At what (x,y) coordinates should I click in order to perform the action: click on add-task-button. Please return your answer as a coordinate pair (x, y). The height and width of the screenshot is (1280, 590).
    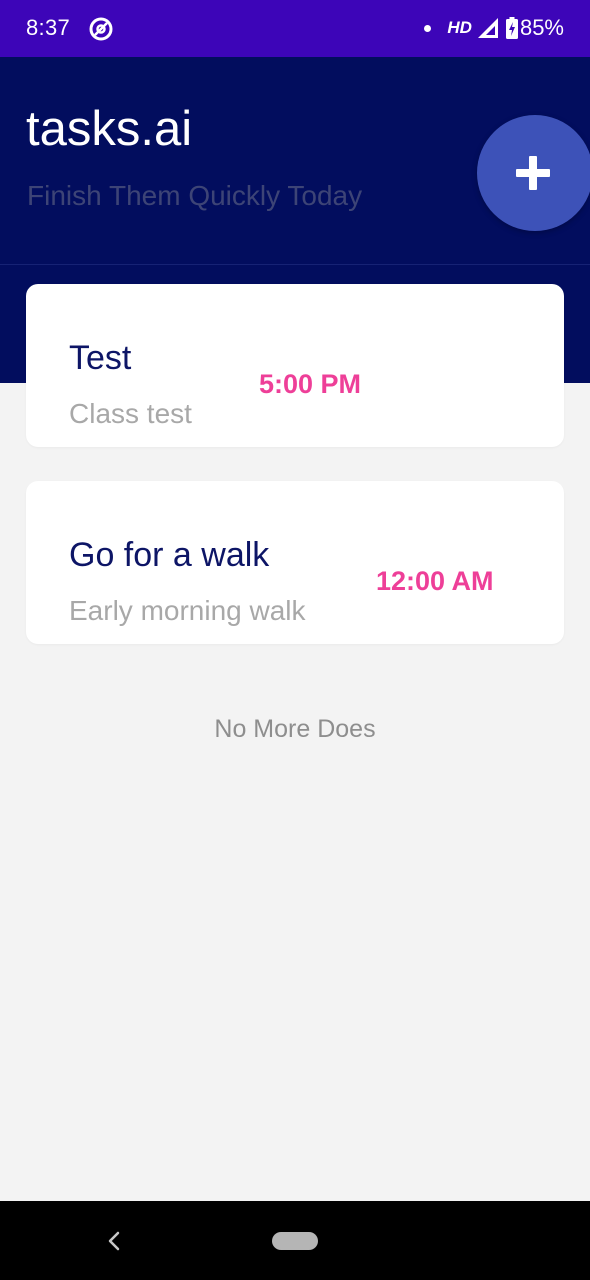
    Looking at the image, I should click on (533, 173).